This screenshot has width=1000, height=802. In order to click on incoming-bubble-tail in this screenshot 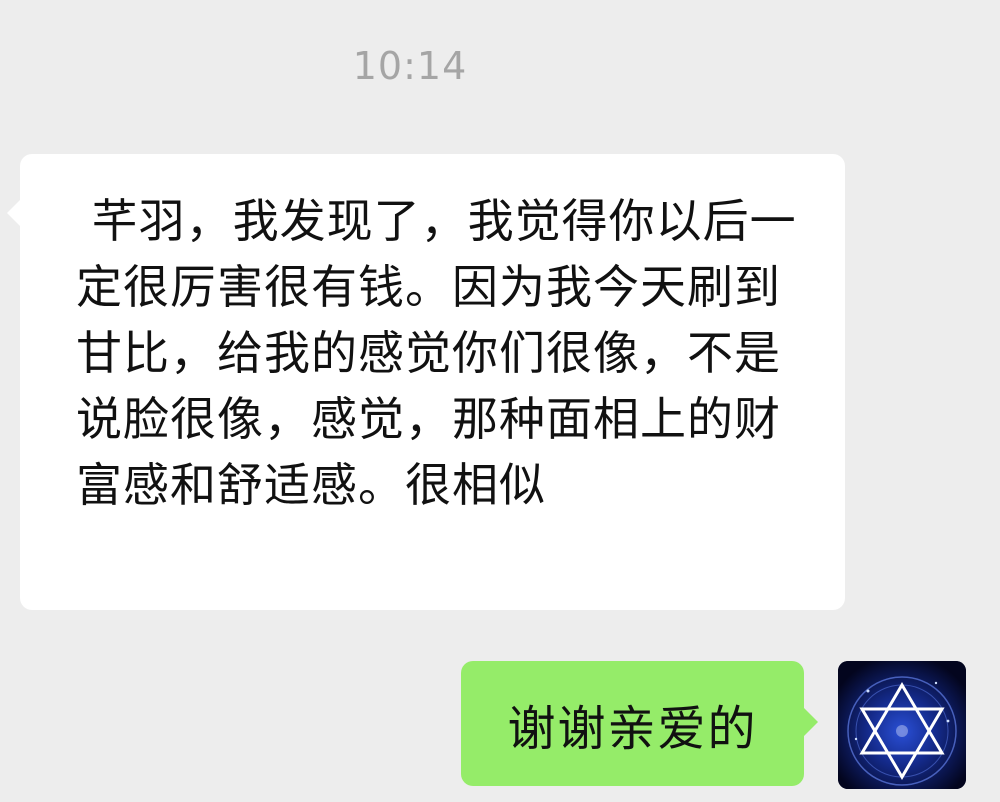, I will do `click(14, 213)`.